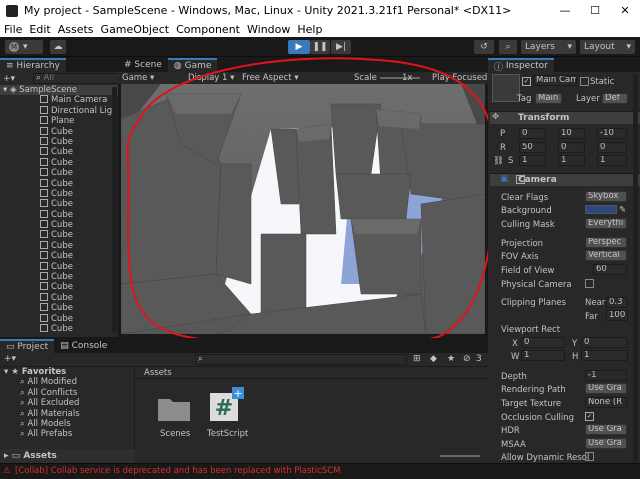 The image size is (640, 479). What do you see at coordinates (200, 359) in the screenshot?
I see `search-icon: ⌕` at bounding box center [200, 359].